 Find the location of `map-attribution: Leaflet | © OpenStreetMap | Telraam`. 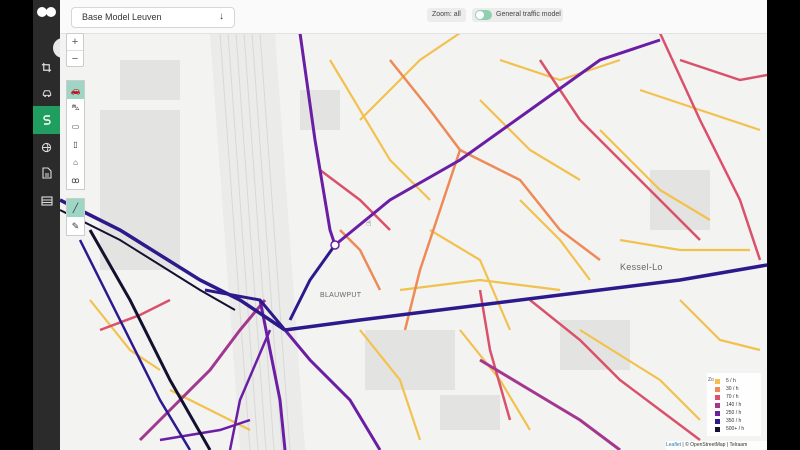

map-attribution: Leaflet | © OpenStreetMap | Telraam is located at coordinates (716, 445).